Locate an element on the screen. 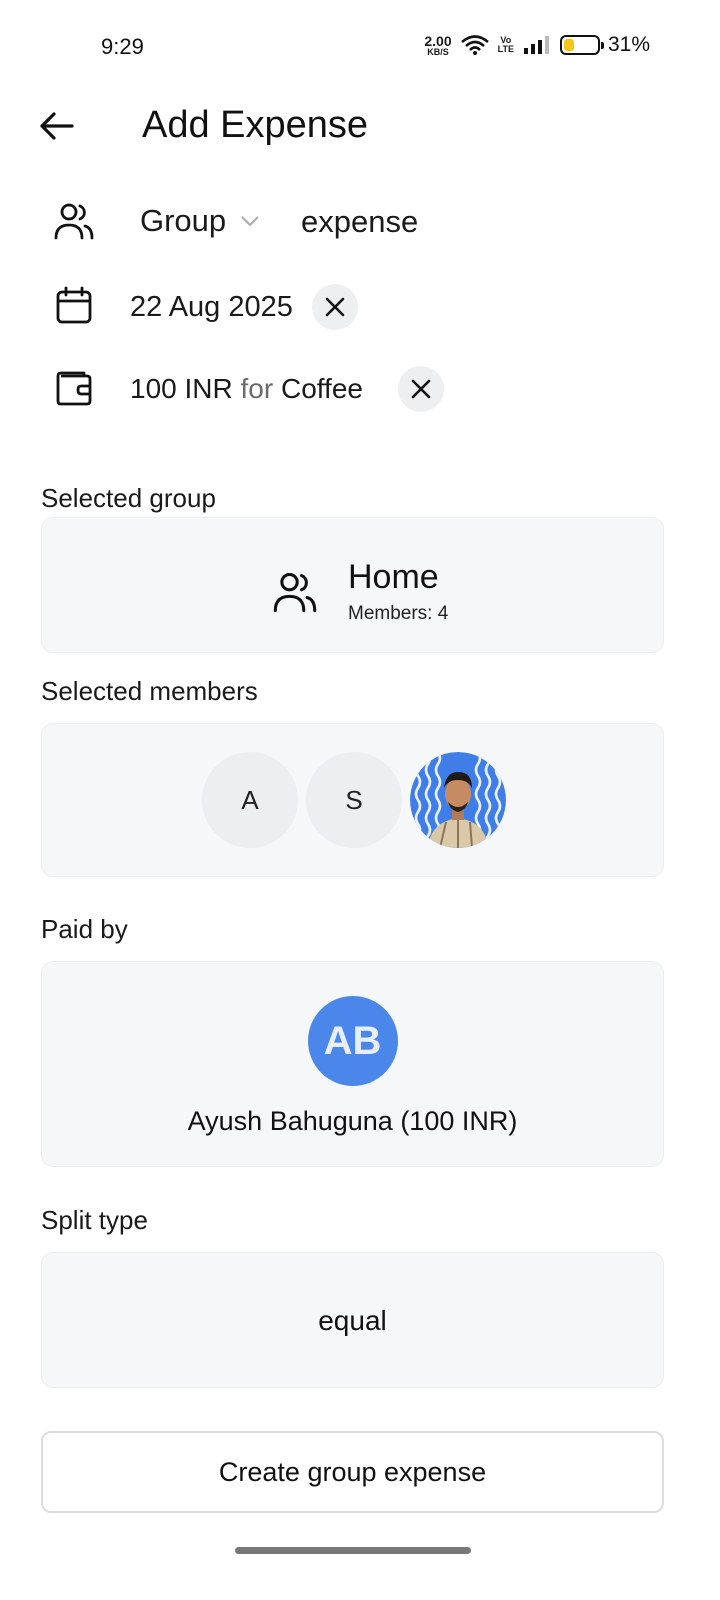  expense-date: 22 Aug 2025 is located at coordinates (211, 307).